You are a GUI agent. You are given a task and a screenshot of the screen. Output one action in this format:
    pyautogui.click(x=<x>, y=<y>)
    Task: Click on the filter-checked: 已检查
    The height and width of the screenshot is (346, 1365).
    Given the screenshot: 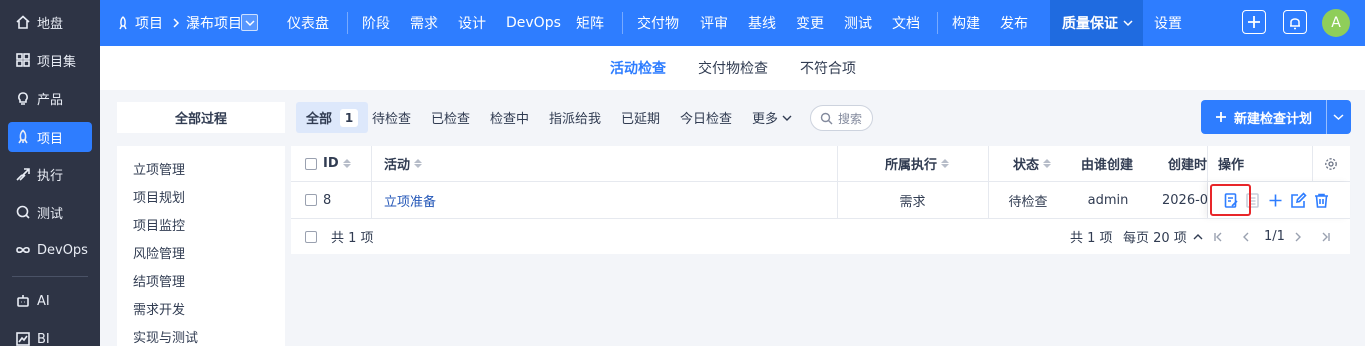 What is the action you would take?
    pyautogui.click(x=450, y=117)
    